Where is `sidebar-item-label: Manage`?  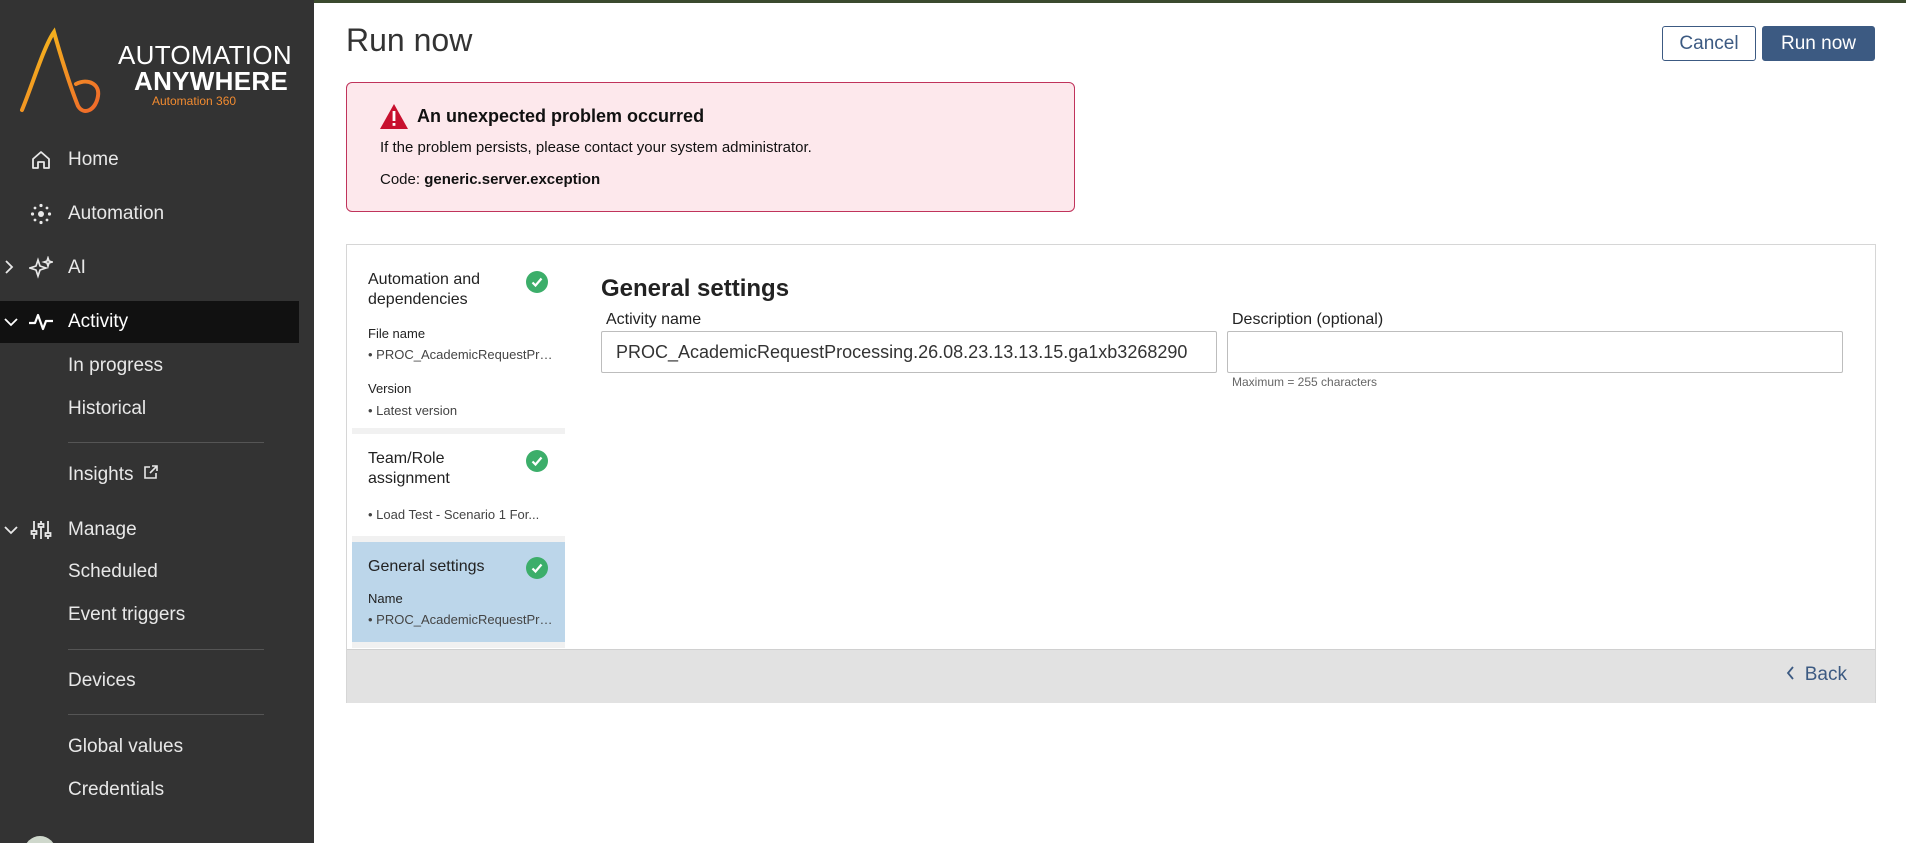 sidebar-item-label: Manage is located at coordinates (102, 529).